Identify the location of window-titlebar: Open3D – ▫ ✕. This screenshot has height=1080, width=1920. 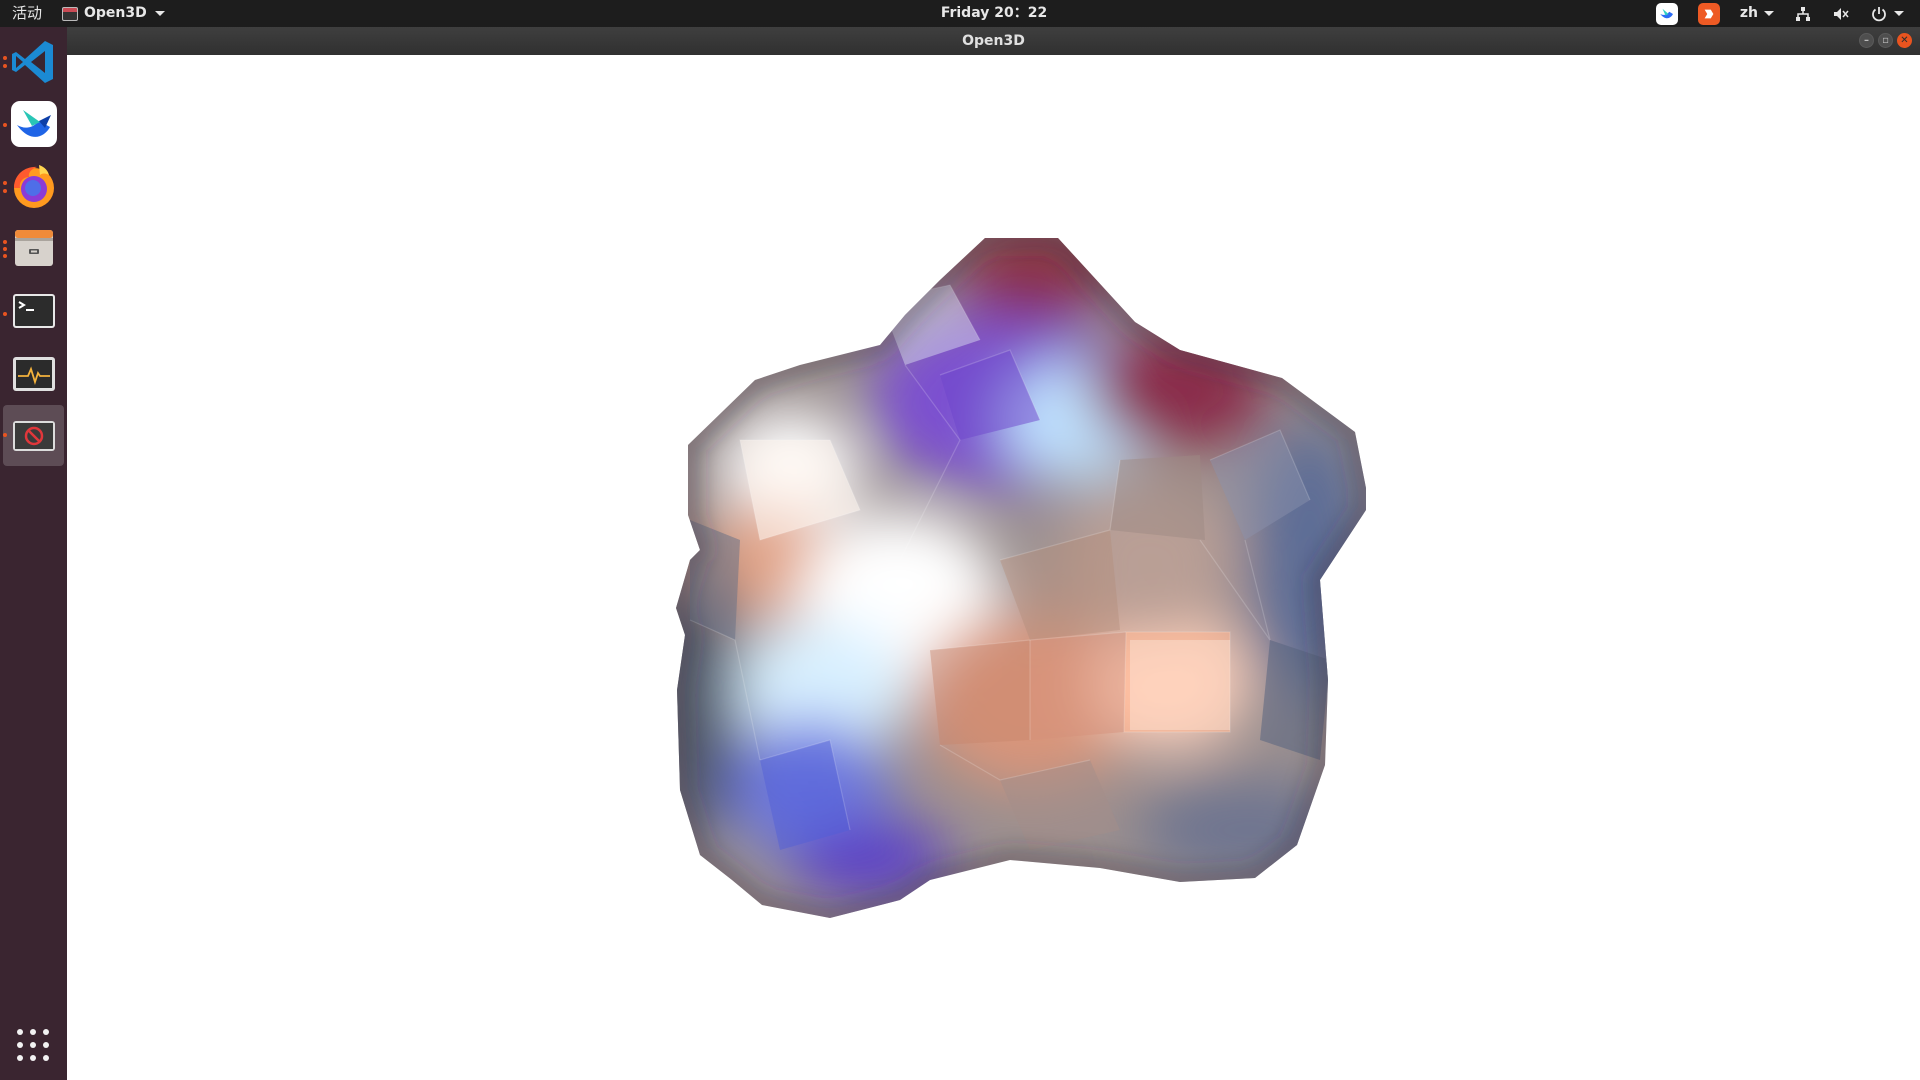
(993, 41).